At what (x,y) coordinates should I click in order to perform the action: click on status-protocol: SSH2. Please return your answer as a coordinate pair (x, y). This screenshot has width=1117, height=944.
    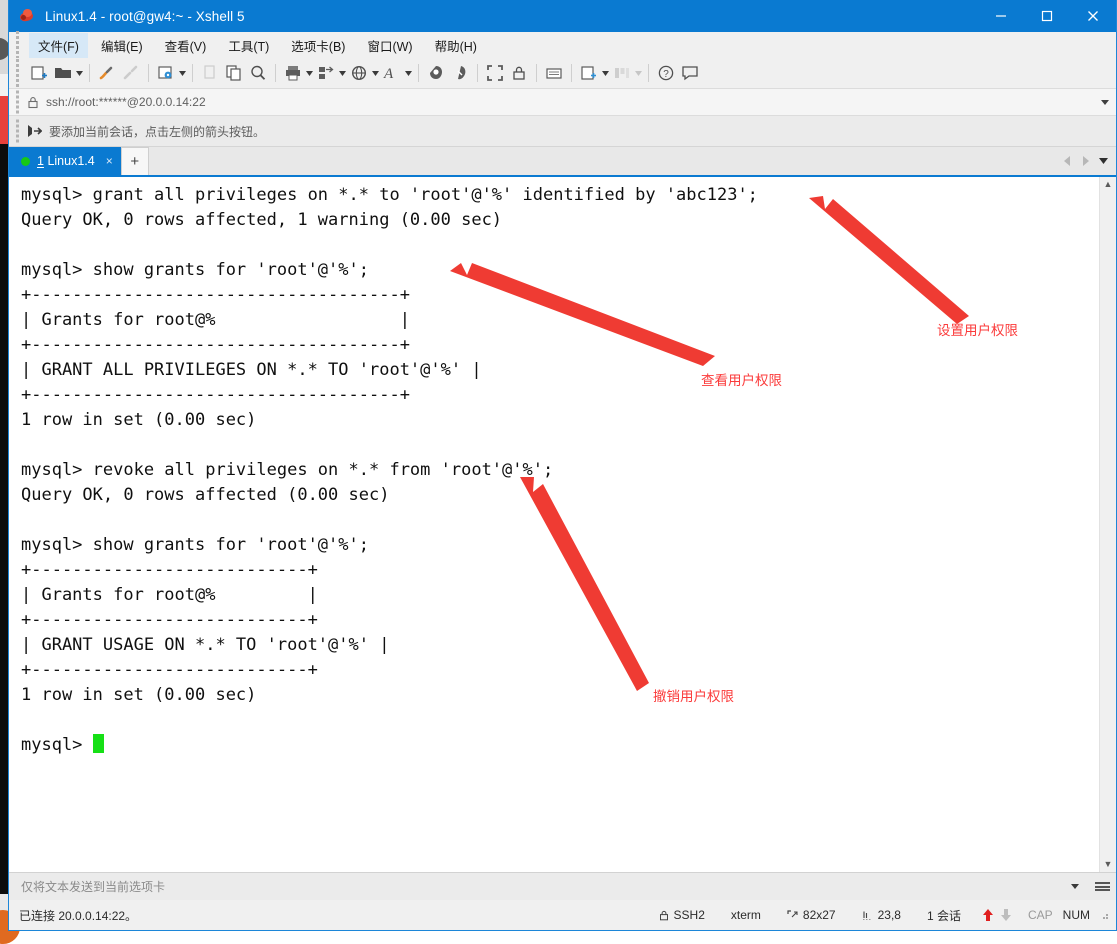
    Looking at the image, I should click on (682, 915).